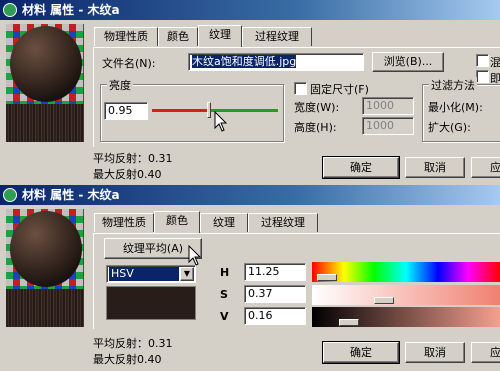  What do you see at coordinates (151, 303) in the screenshot?
I see `color-swatch` at bounding box center [151, 303].